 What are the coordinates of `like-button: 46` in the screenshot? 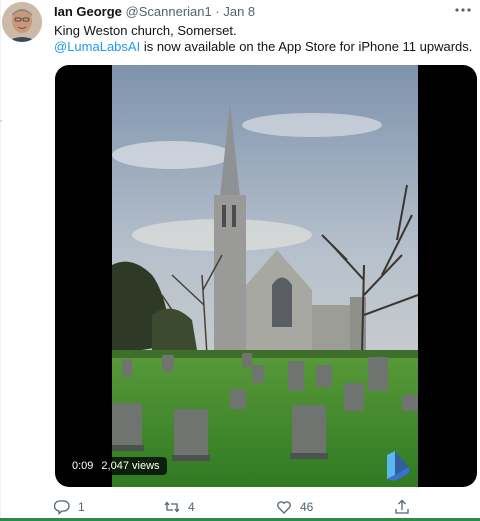 It's located at (294, 507).